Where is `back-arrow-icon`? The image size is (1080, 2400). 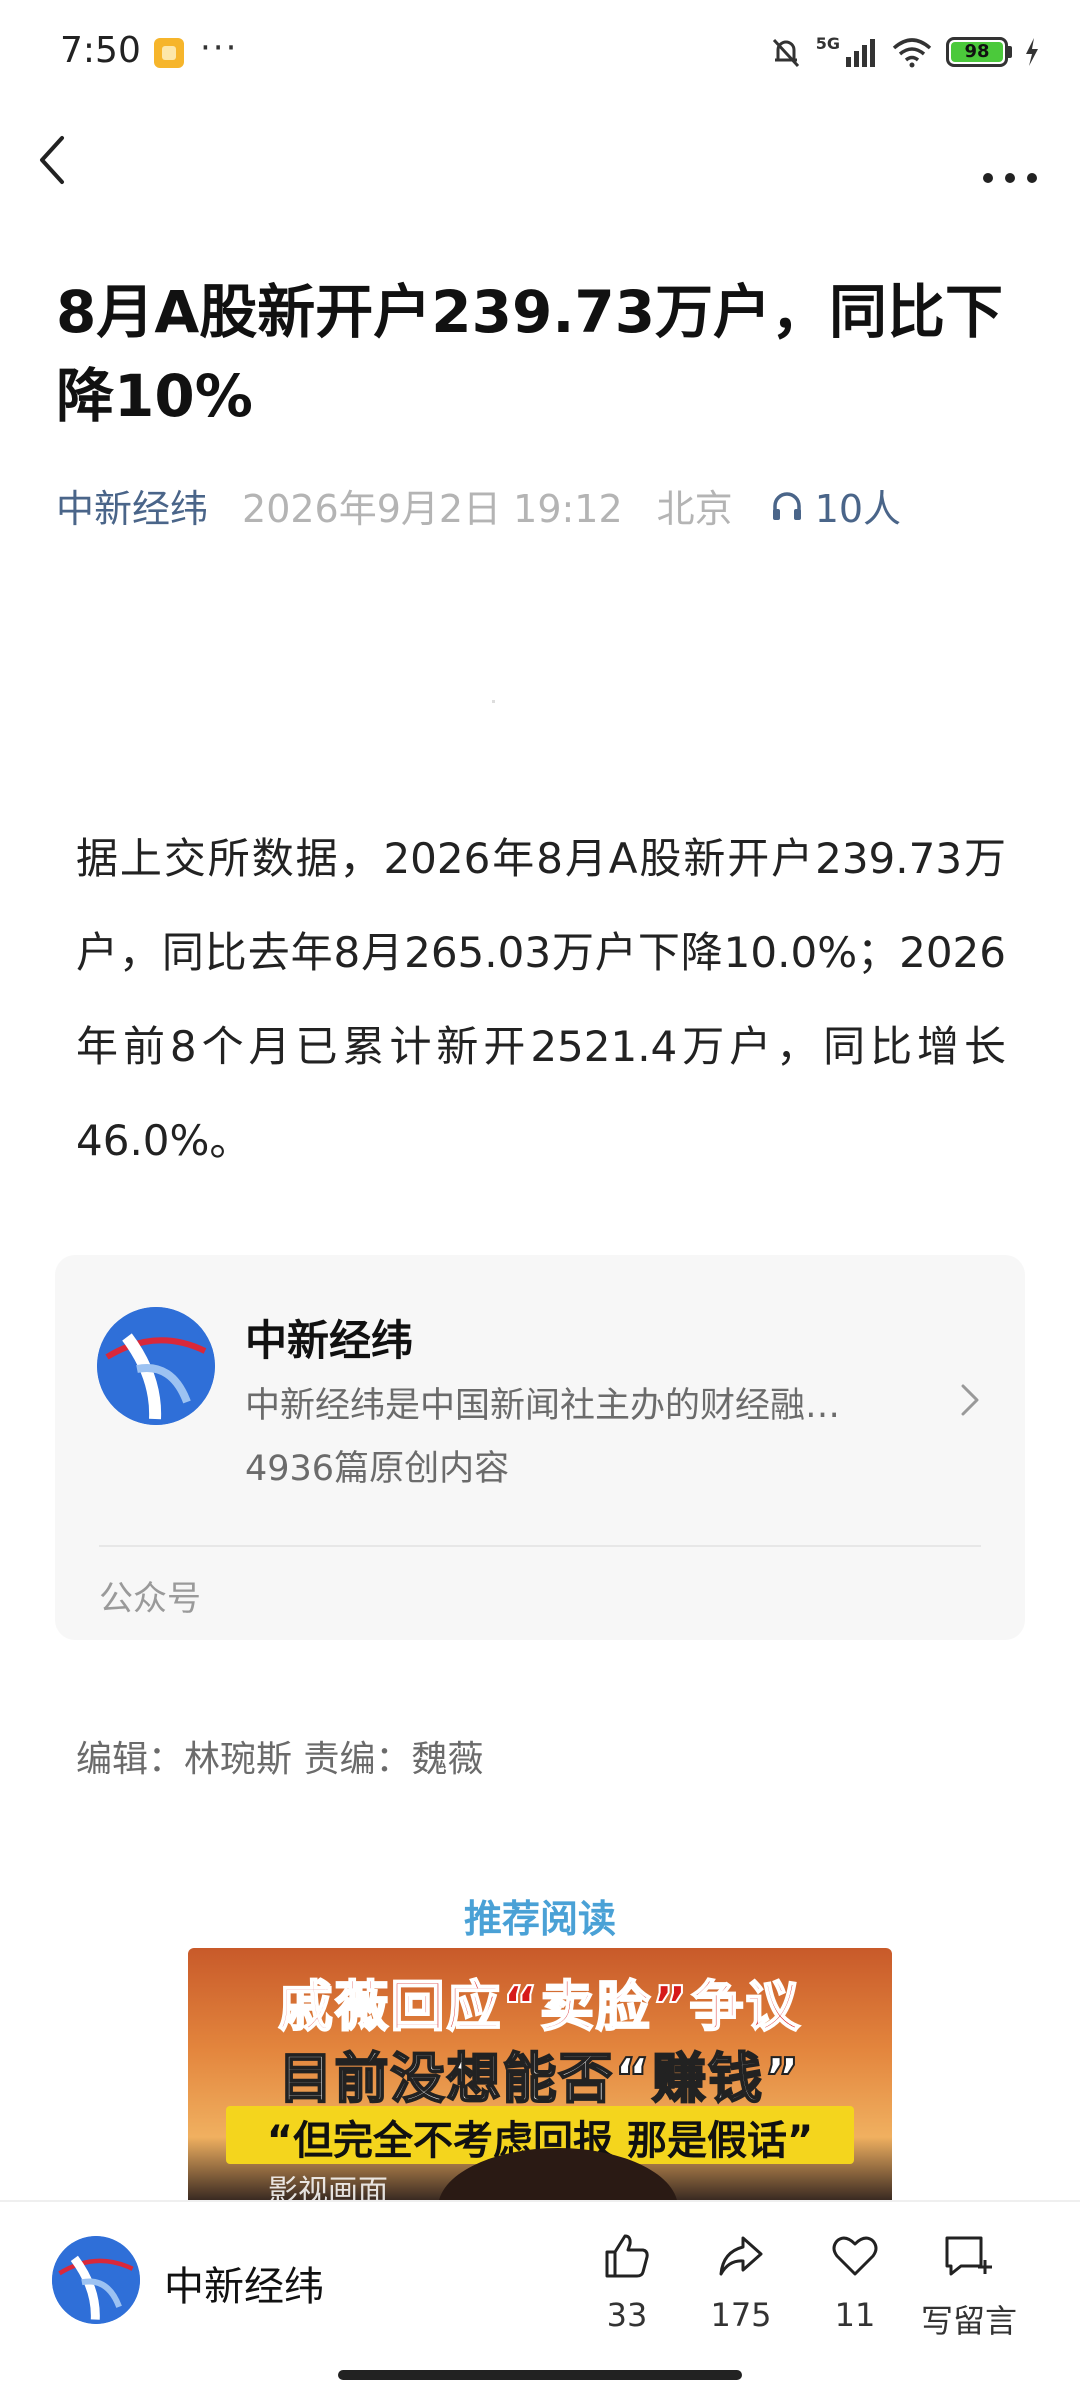
back-arrow-icon is located at coordinates (52, 160).